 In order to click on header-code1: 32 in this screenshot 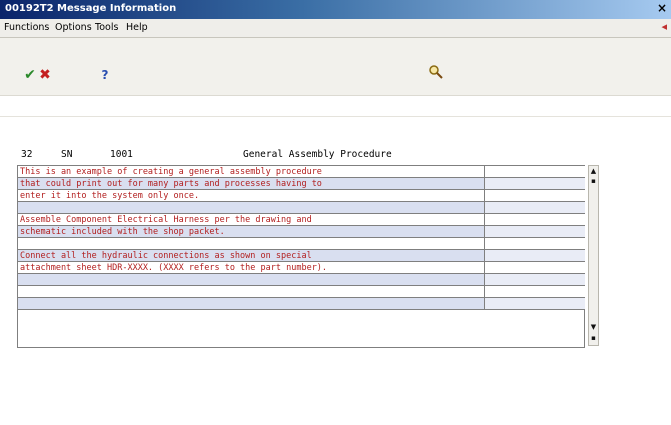, I will do `click(27, 154)`.